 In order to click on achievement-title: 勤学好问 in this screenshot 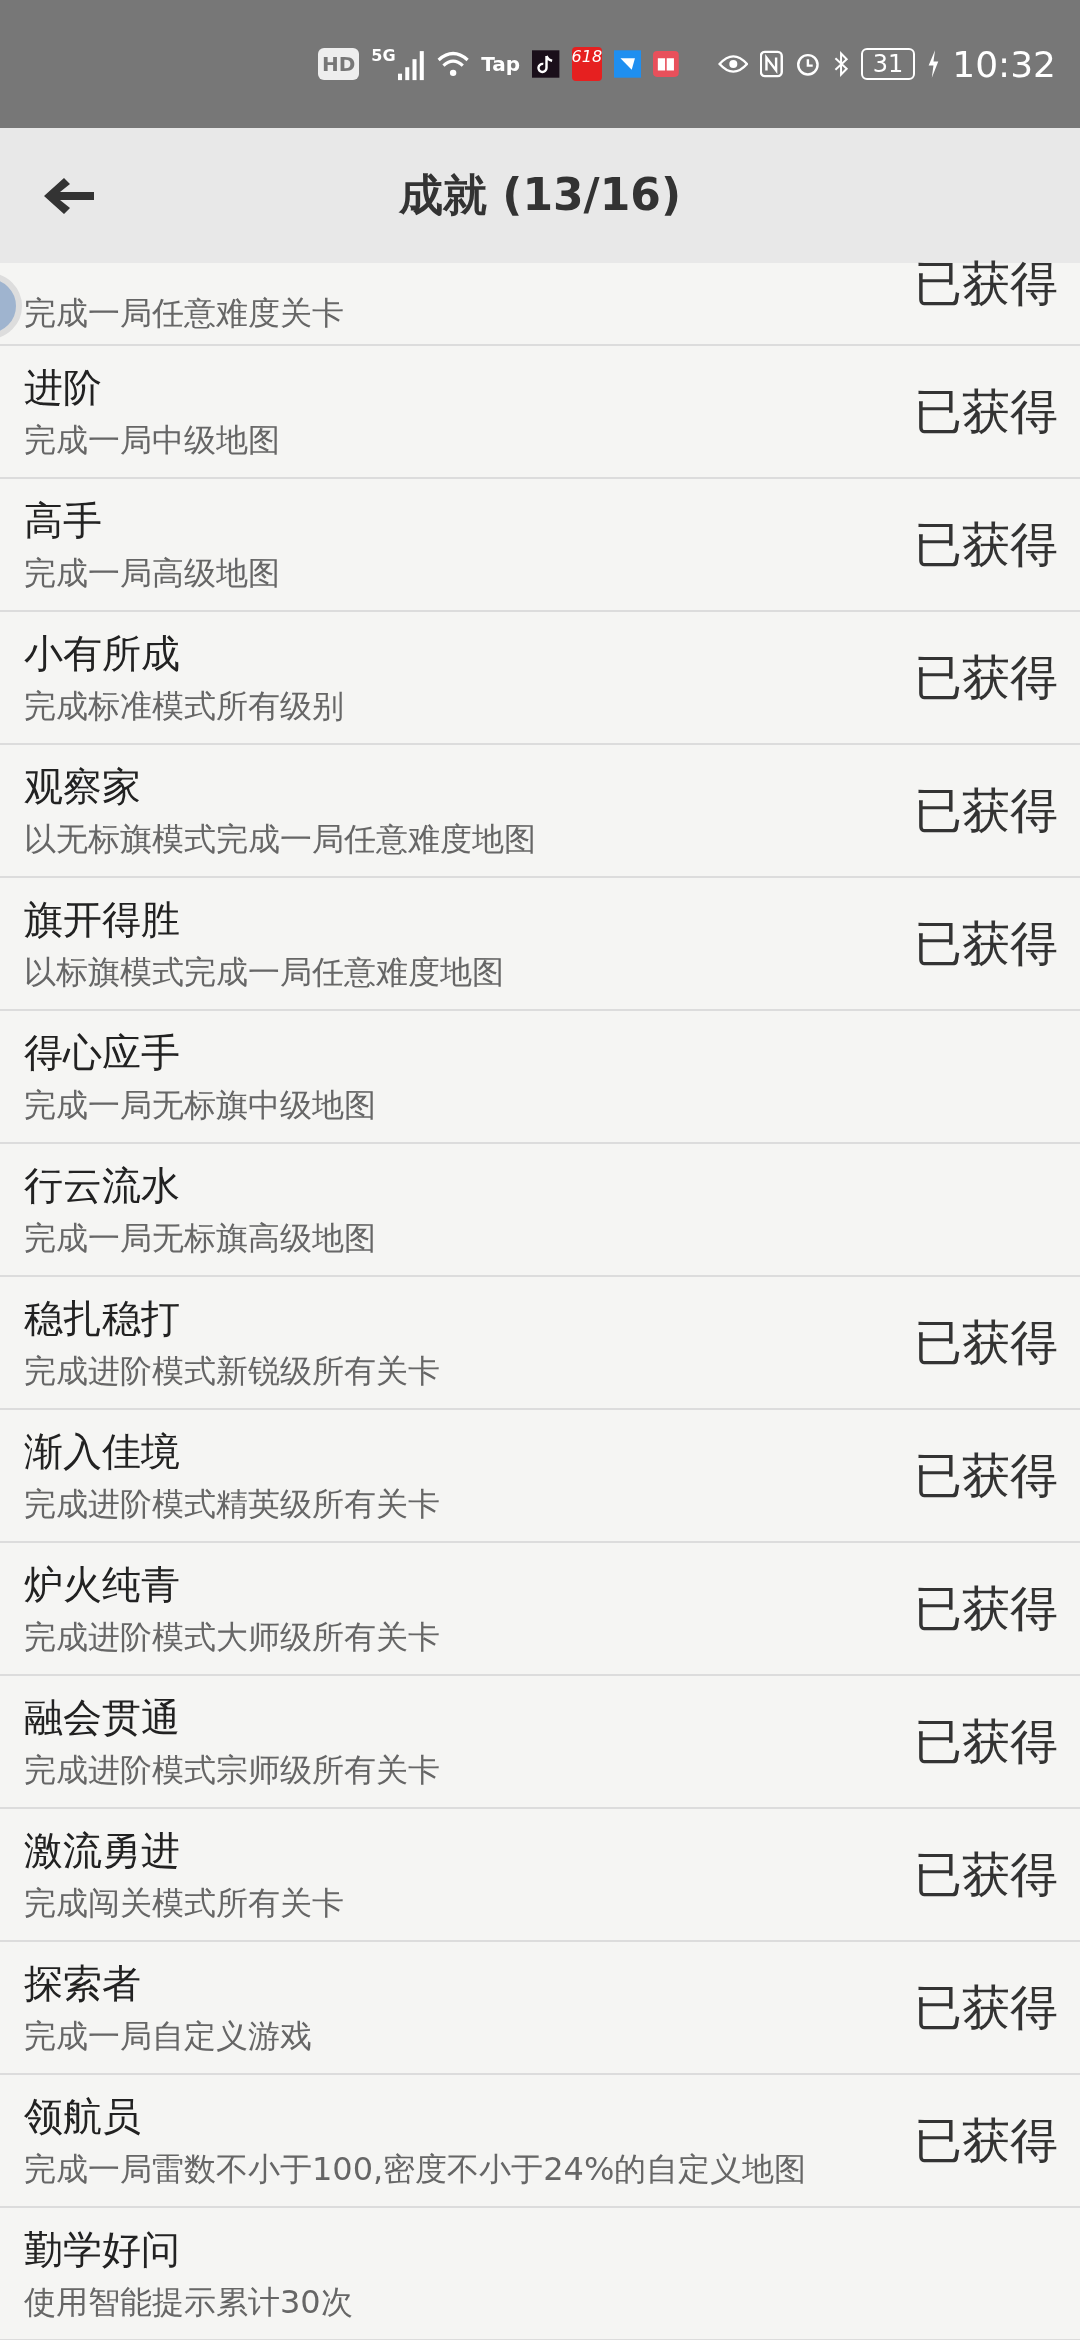, I will do `click(102, 2249)`.